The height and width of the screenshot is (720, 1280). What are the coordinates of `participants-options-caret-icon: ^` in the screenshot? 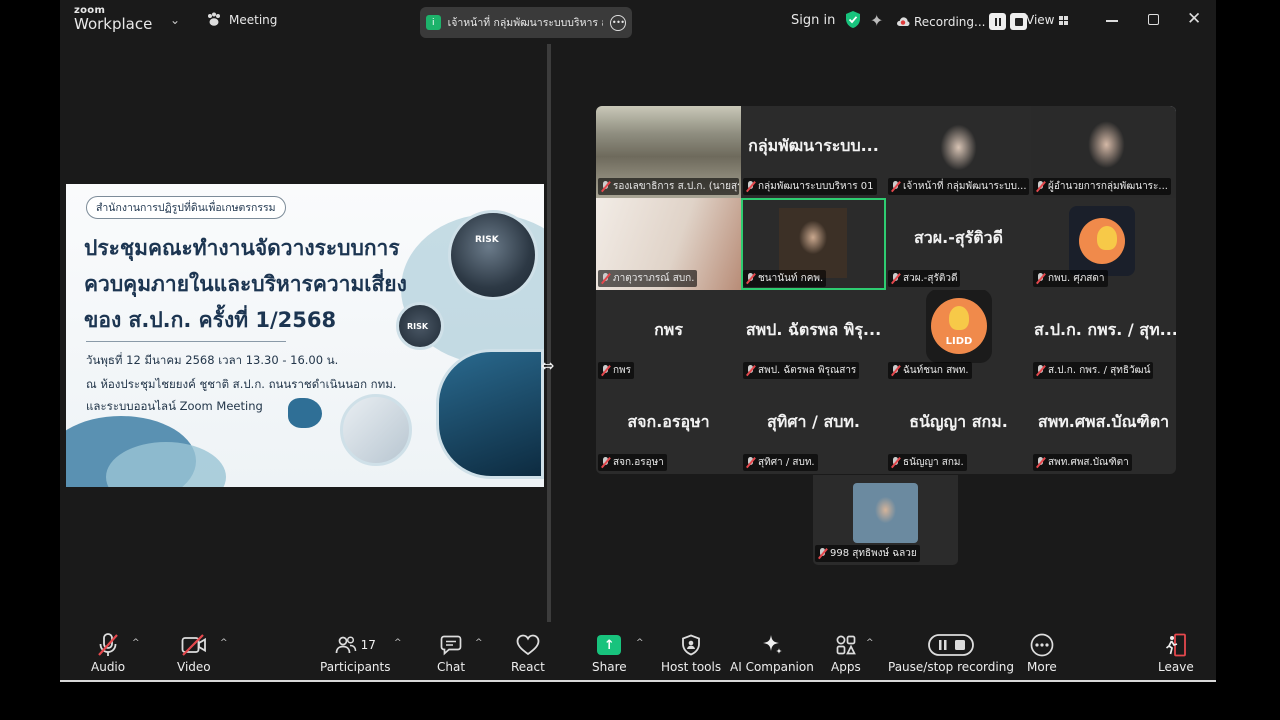 It's located at (398, 643).